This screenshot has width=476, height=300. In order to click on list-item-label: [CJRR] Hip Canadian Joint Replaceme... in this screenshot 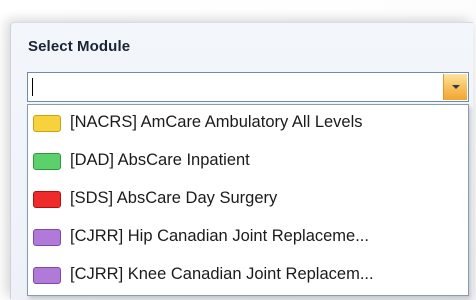, I will do `click(219, 236)`.